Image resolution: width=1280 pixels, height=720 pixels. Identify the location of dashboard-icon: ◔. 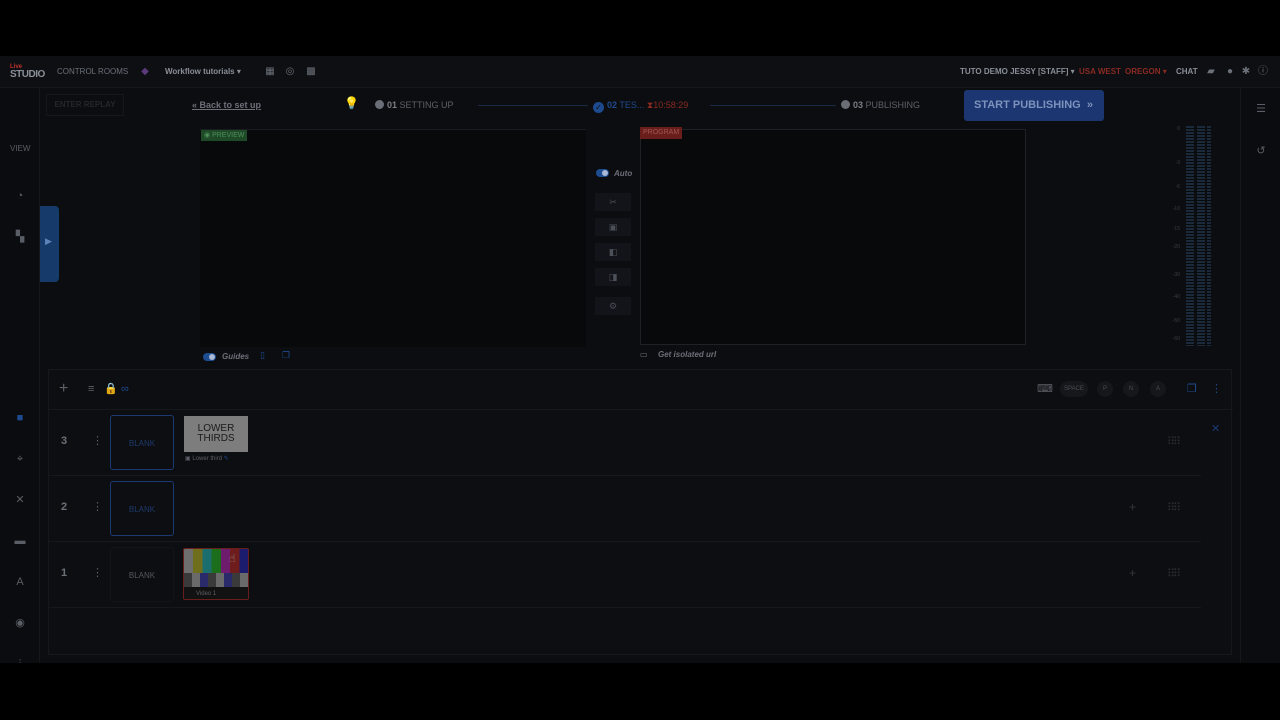
(20, 196).